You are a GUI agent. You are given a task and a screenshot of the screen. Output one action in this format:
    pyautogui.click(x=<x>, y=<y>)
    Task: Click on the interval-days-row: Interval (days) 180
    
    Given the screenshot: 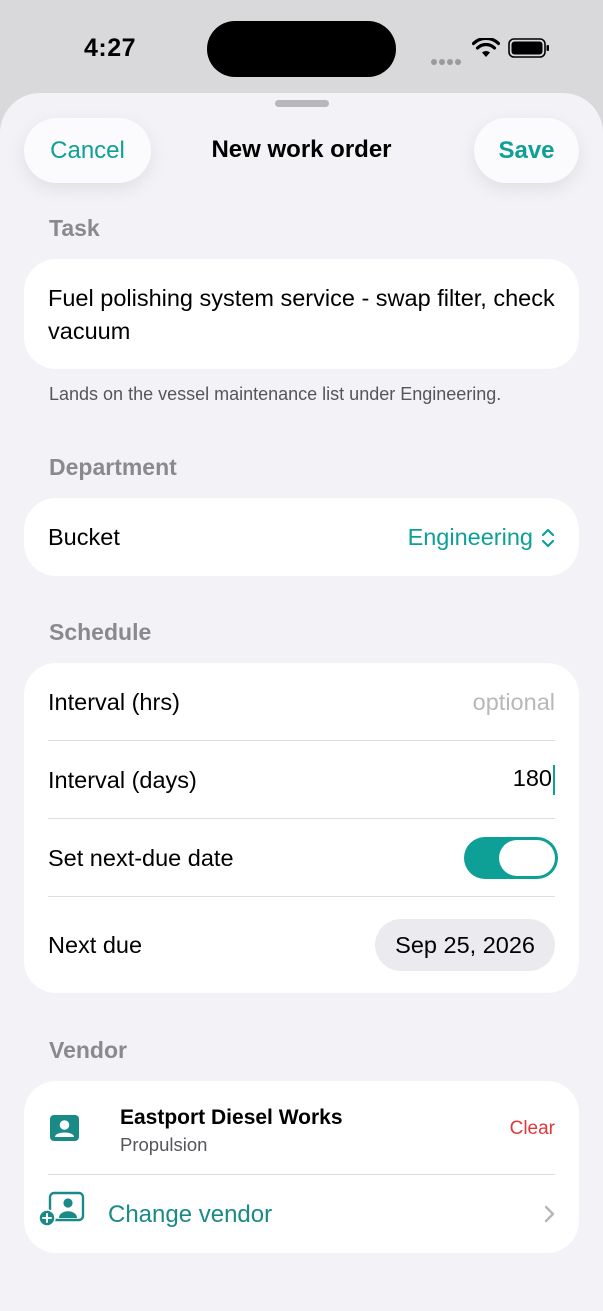 What is the action you would take?
    pyautogui.click(x=301, y=780)
    